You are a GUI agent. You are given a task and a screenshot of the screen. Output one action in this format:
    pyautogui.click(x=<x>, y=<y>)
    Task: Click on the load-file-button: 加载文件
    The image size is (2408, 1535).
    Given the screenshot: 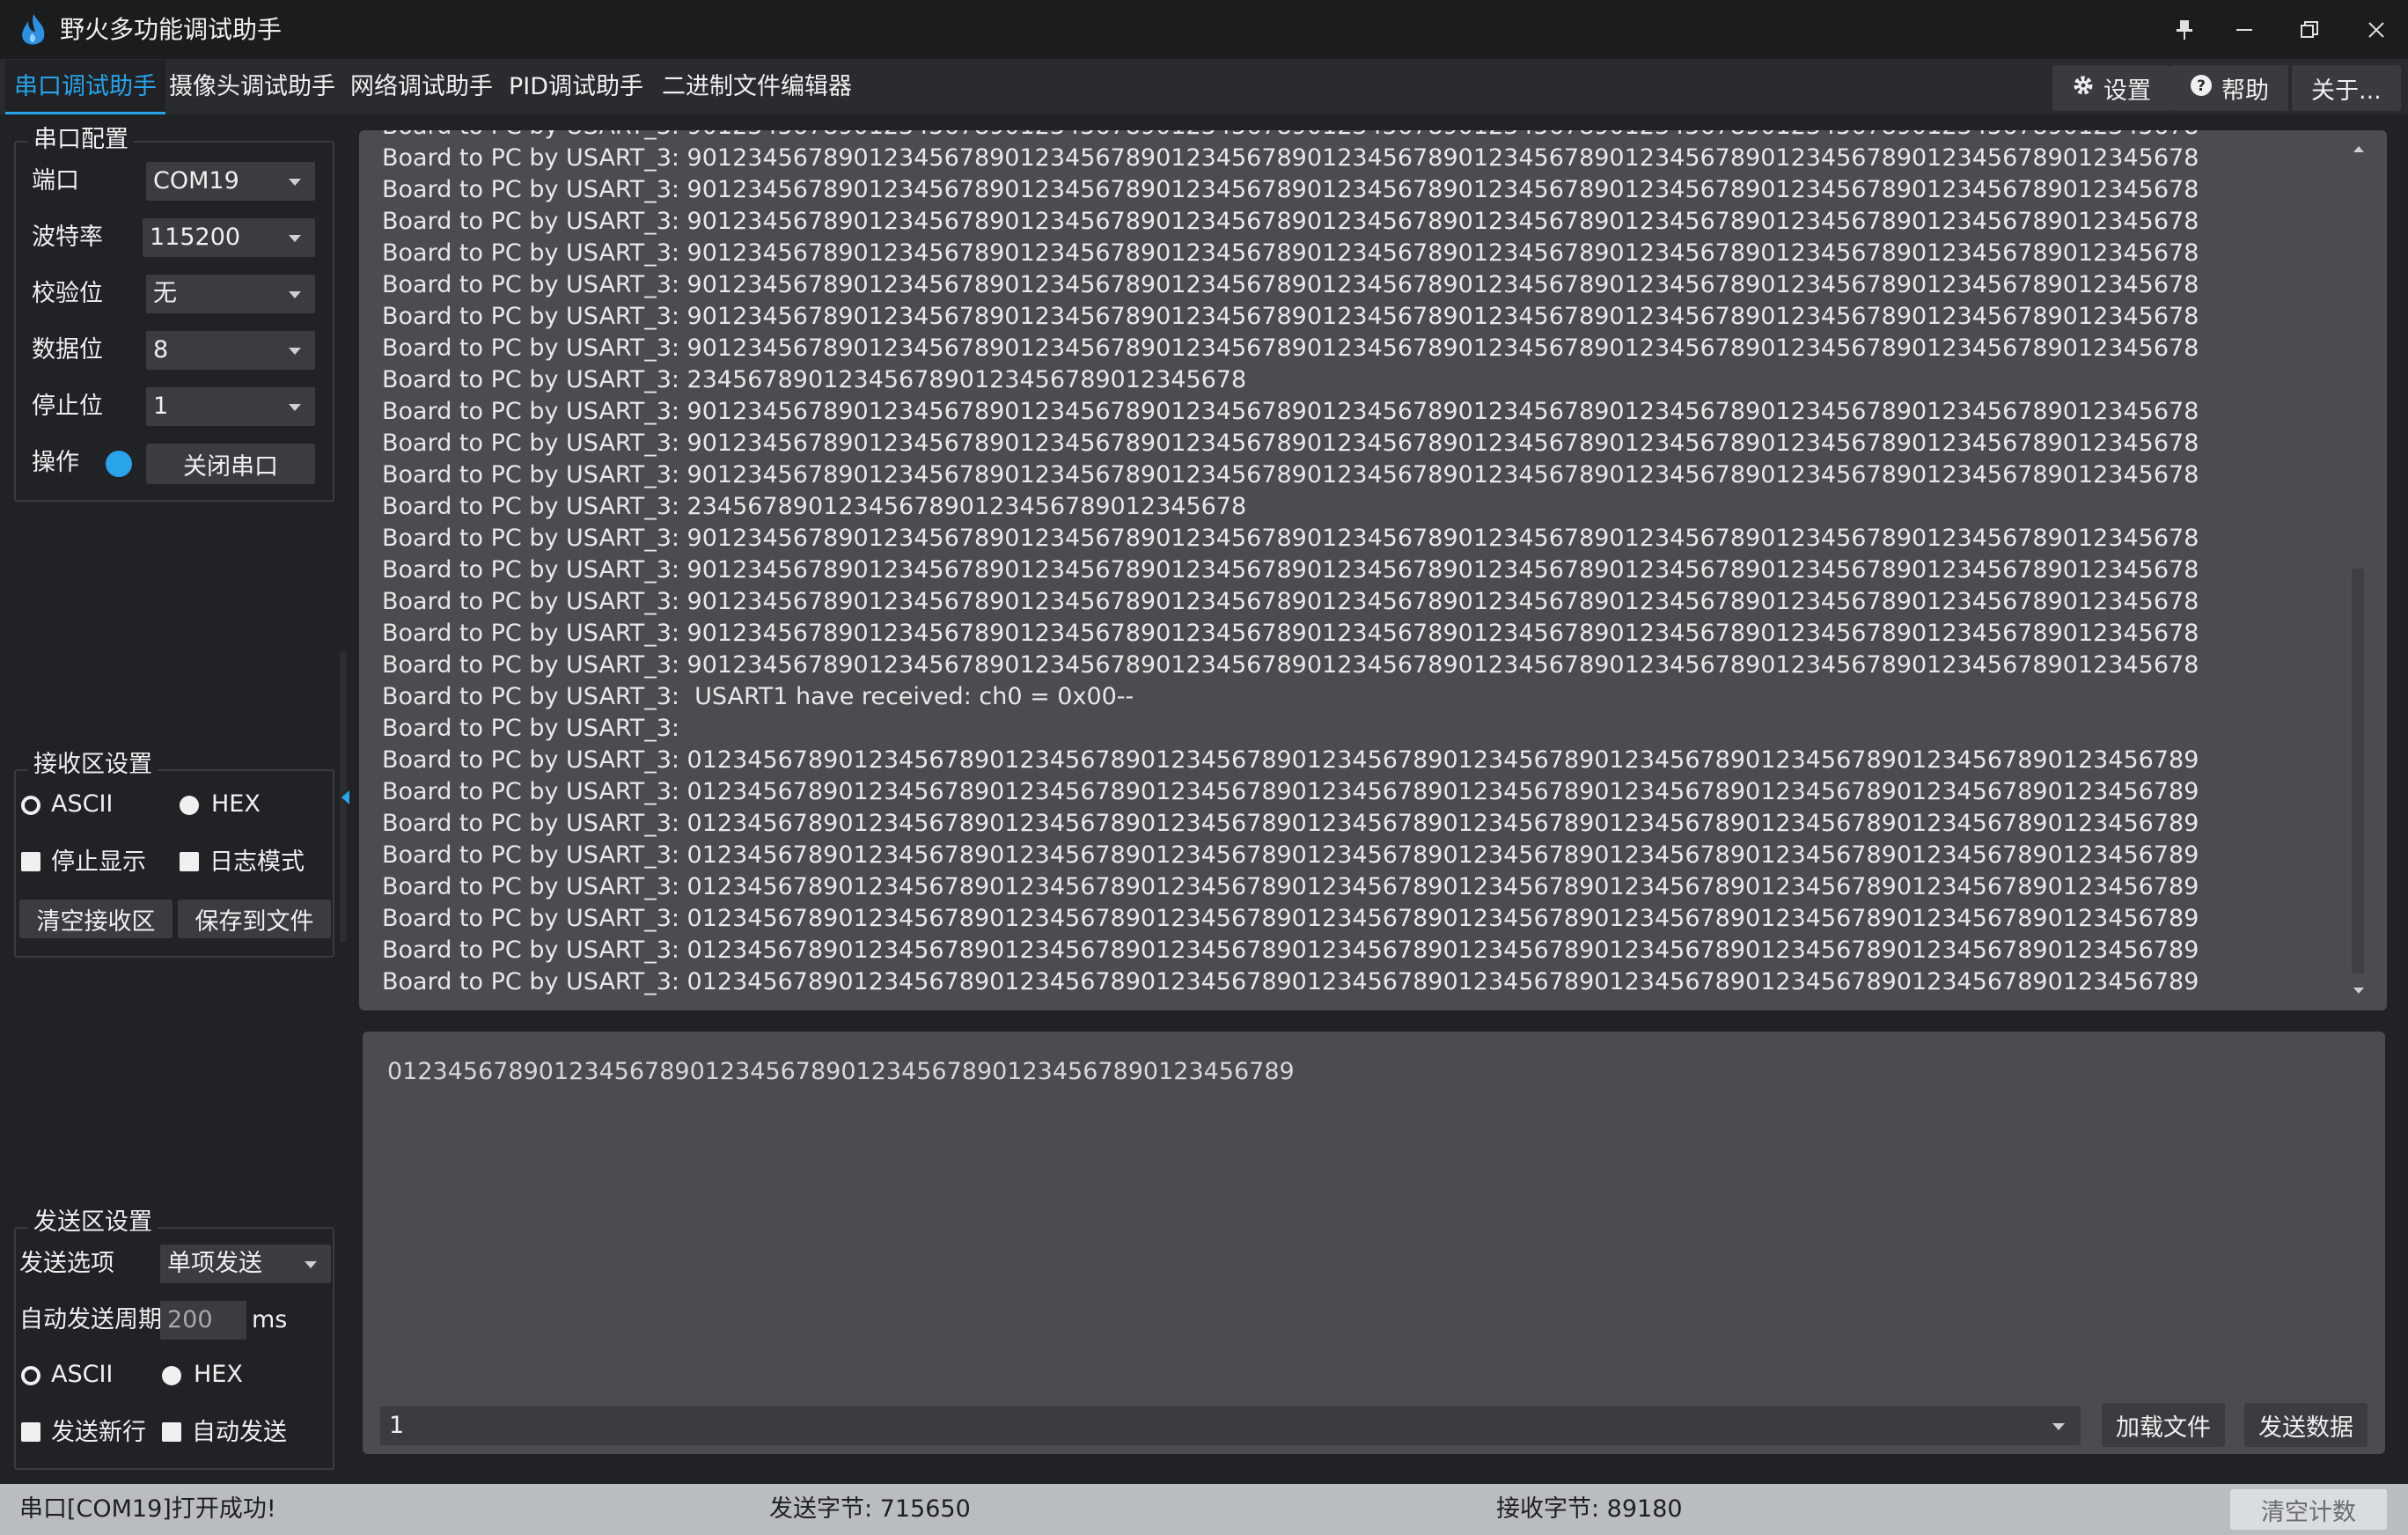 What is the action you would take?
    pyautogui.click(x=2163, y=1425)
    